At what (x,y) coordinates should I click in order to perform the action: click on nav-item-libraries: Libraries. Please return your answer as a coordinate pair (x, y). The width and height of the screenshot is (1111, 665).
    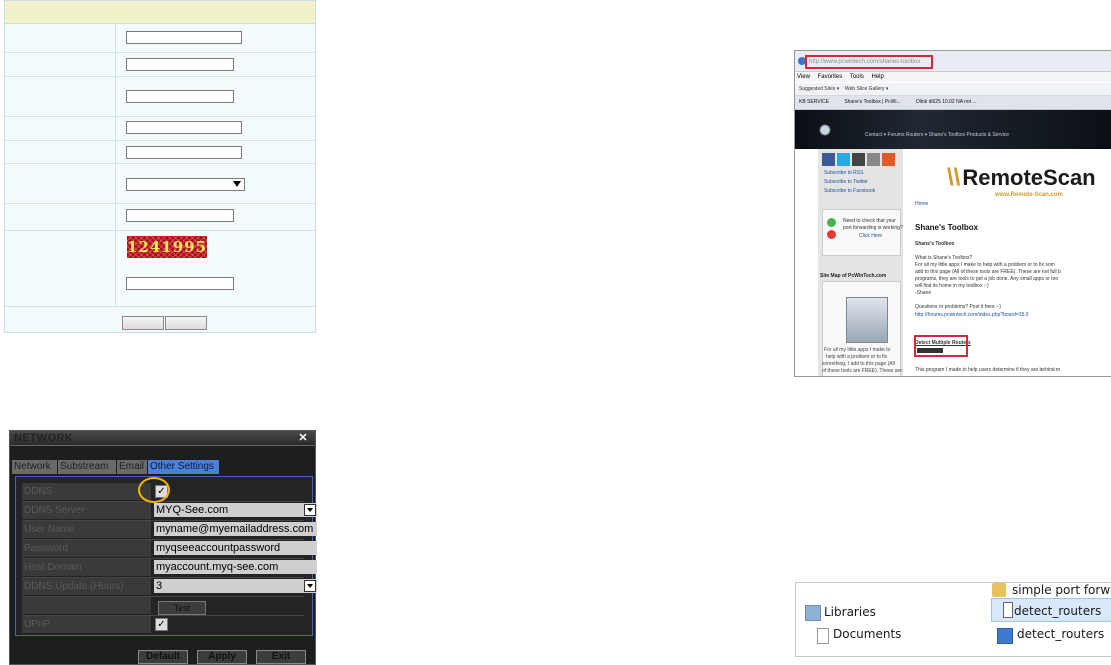
    Looking at the image, I should click on (850, 612).